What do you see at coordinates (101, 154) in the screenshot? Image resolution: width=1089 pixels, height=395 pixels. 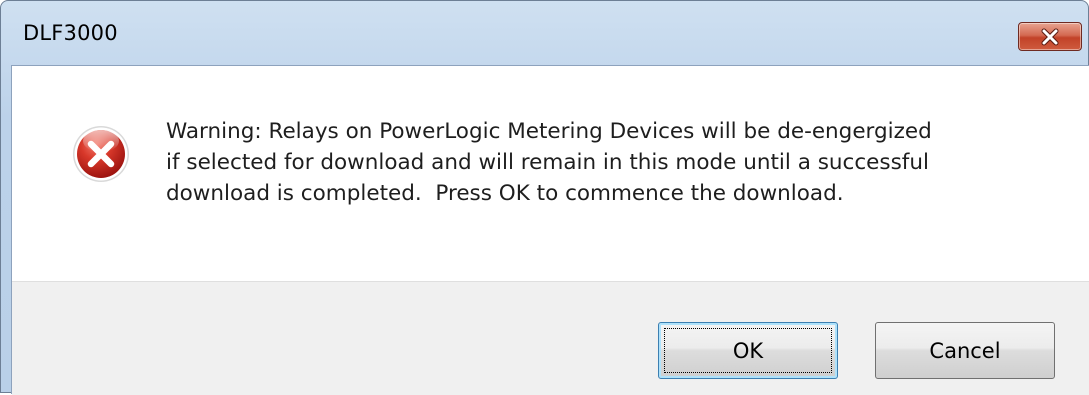 I see `error-icon` at bounding box center [101, 154].